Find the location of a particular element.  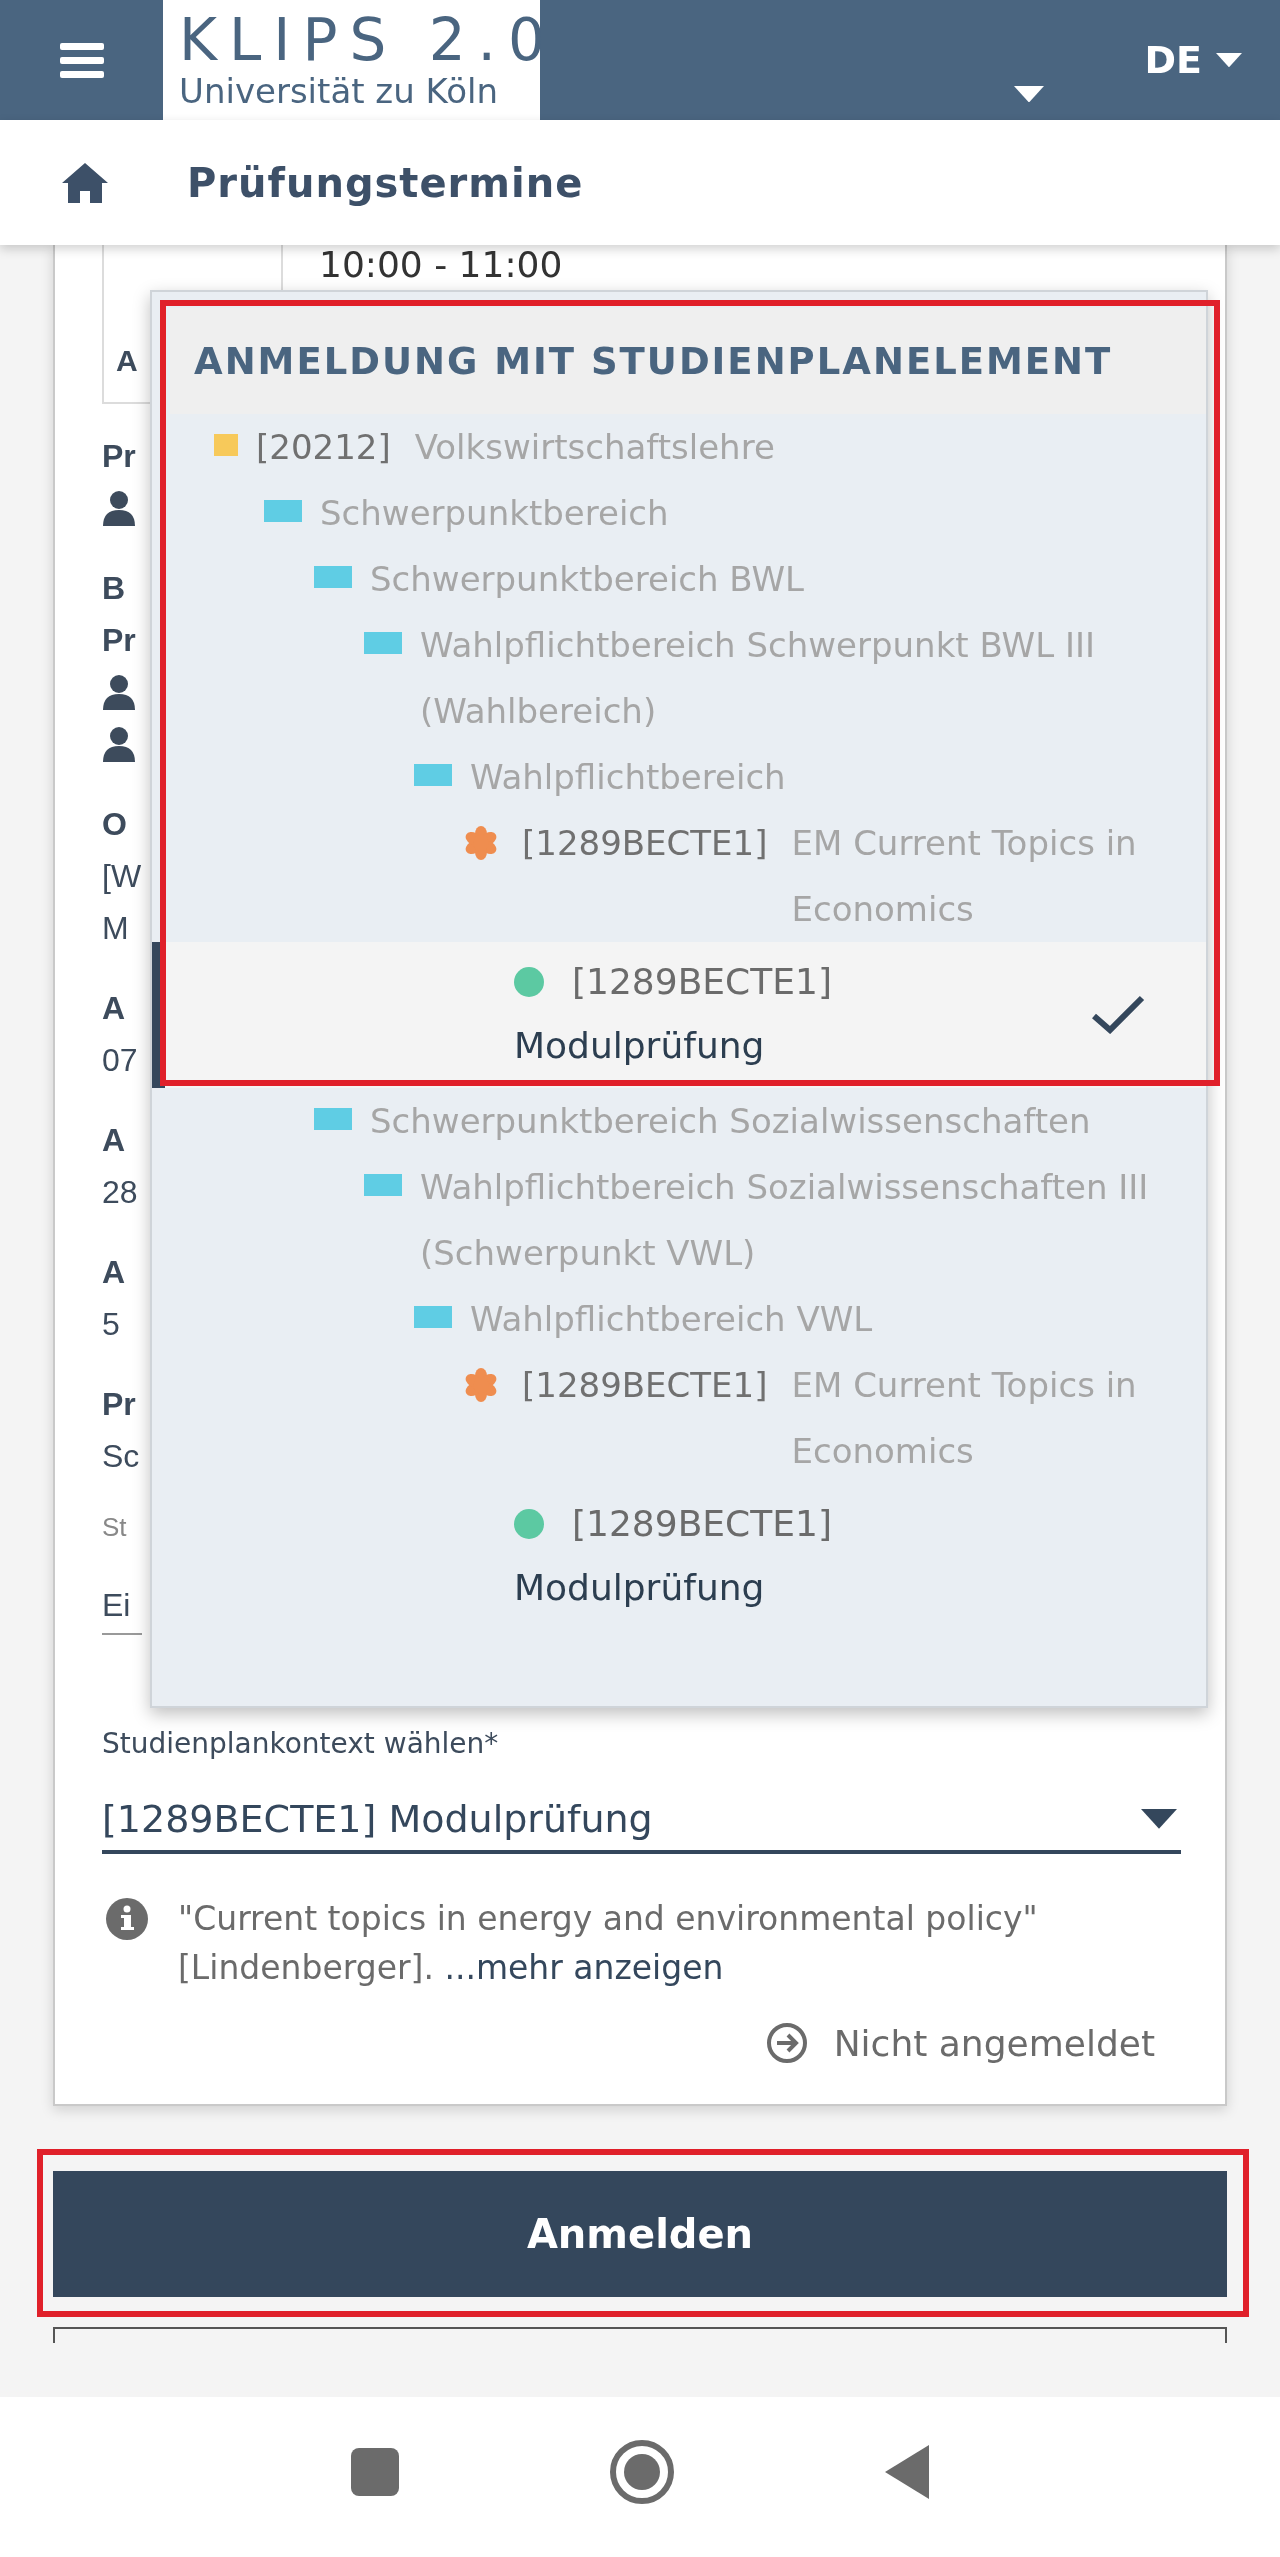

element-name: Schwerpunktbereich Sozialwissenschaften is located at coordinates (778, 1121).